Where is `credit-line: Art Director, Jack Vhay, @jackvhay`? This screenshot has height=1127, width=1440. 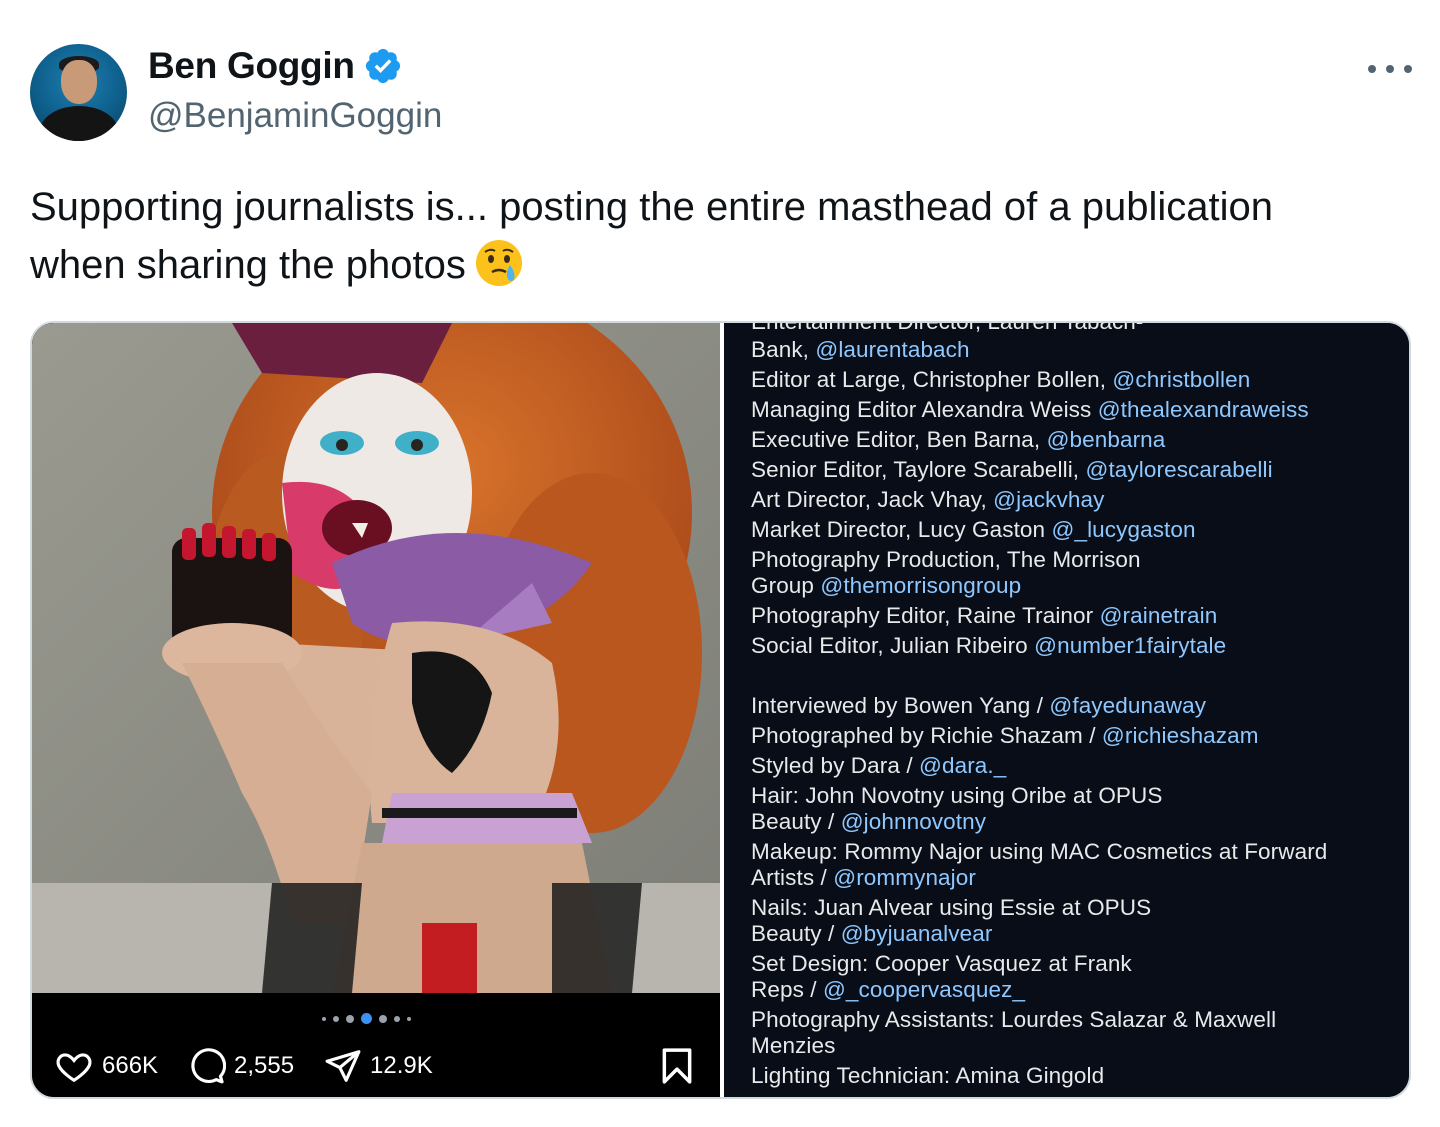
credit-line: Art Director, Jack Vhay, @jackvhay is located at coordinates (927, 500).